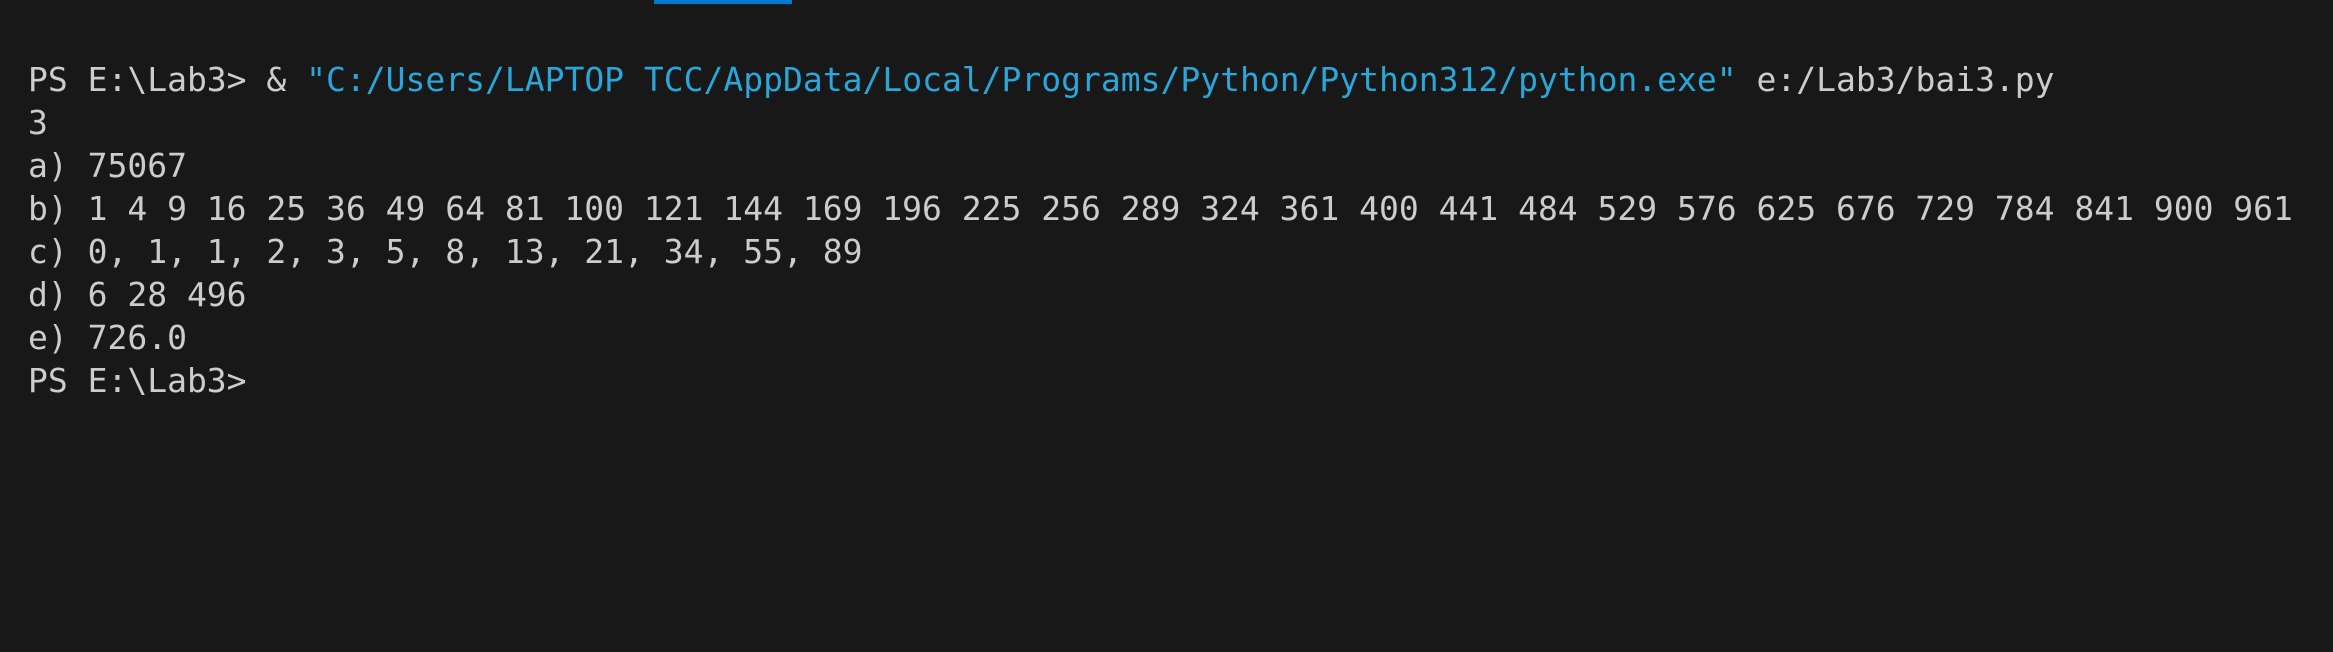 Image resolution: width=2333 pixels, height=652 pixels. Describe the element at coordinates (723, 2) in the screenshot. I see `active-tab-indicator` at that location.